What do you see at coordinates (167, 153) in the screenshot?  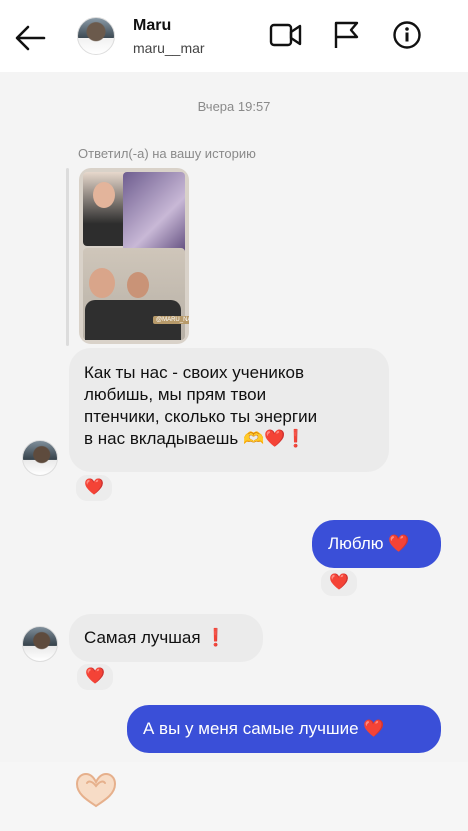 I see `story-reply-label: Ответил(-а) на вашу историю` at bounding box center [167, 153].